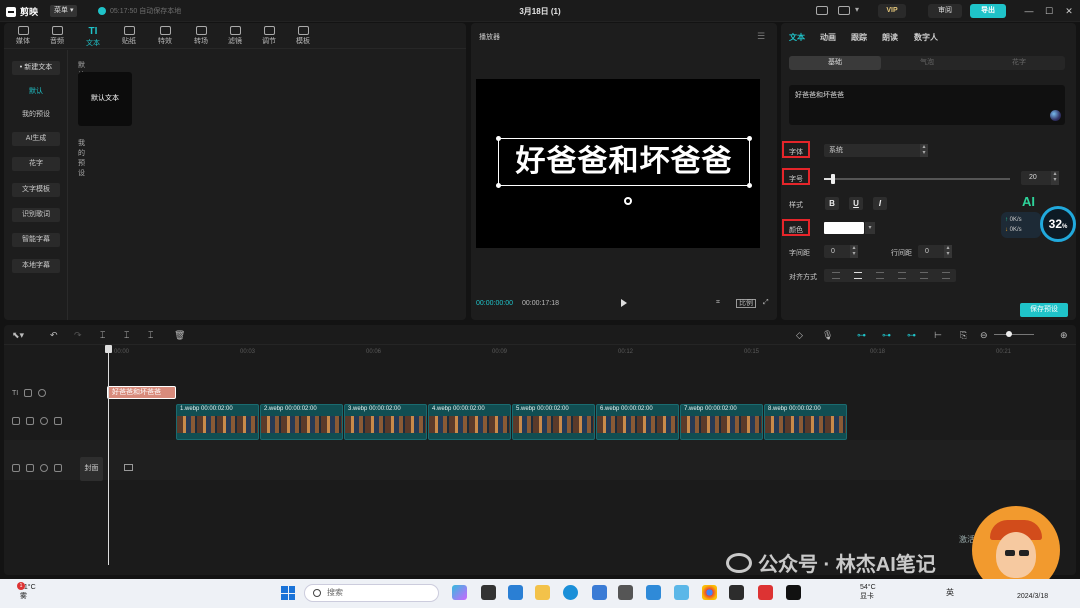 The image size is (1080, 608). Describe the element at coordinates (23, 35) in the screenshot. I see `tool-media: 媒体` at that location.